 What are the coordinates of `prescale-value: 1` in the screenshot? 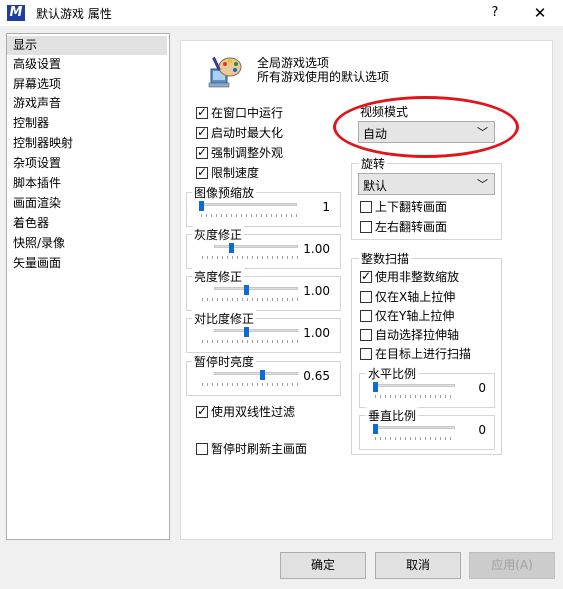 It's located at (326, 207).